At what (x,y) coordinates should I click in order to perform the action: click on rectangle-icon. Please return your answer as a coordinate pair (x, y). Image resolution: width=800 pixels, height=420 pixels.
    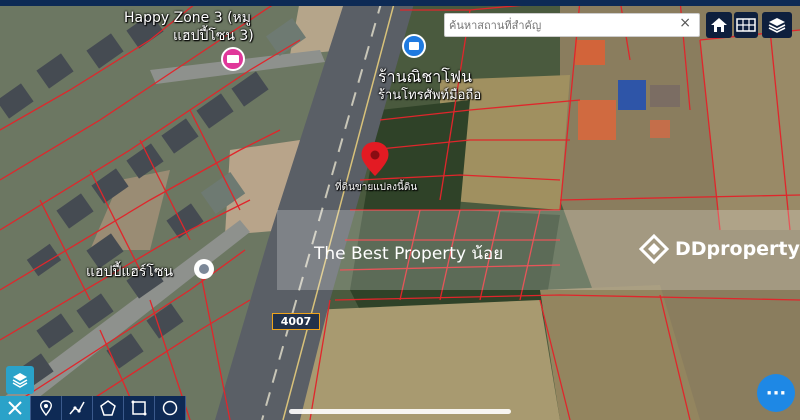
    Looking at the image, I should click on (139, 408).